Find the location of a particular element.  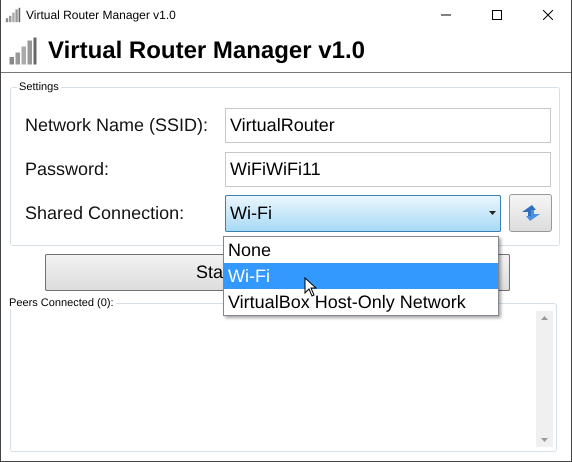

mouse-cursor-icon is located at coordinates (310, 287).